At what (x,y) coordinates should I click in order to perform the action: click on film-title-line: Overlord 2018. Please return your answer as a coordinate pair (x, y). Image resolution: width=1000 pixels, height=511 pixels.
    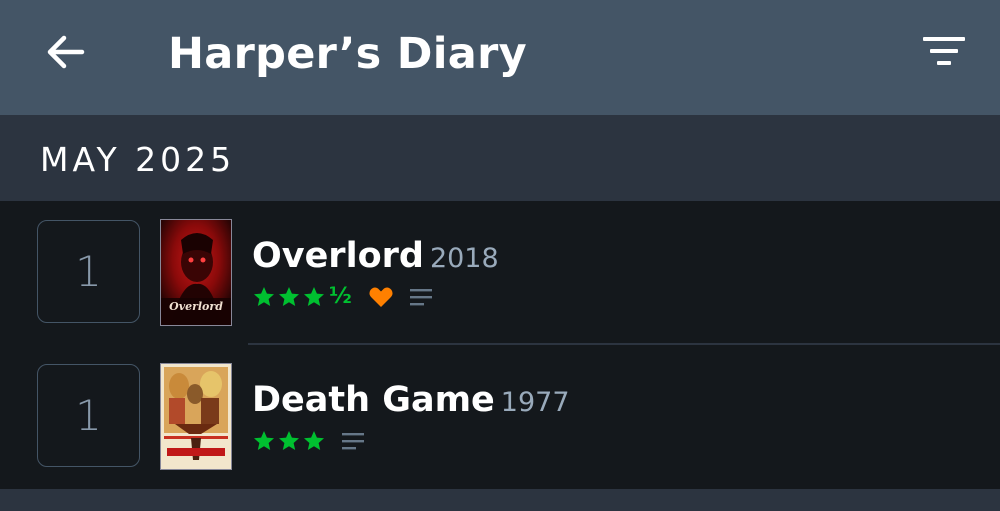
    Looking at the image, I should click on (375, 256).